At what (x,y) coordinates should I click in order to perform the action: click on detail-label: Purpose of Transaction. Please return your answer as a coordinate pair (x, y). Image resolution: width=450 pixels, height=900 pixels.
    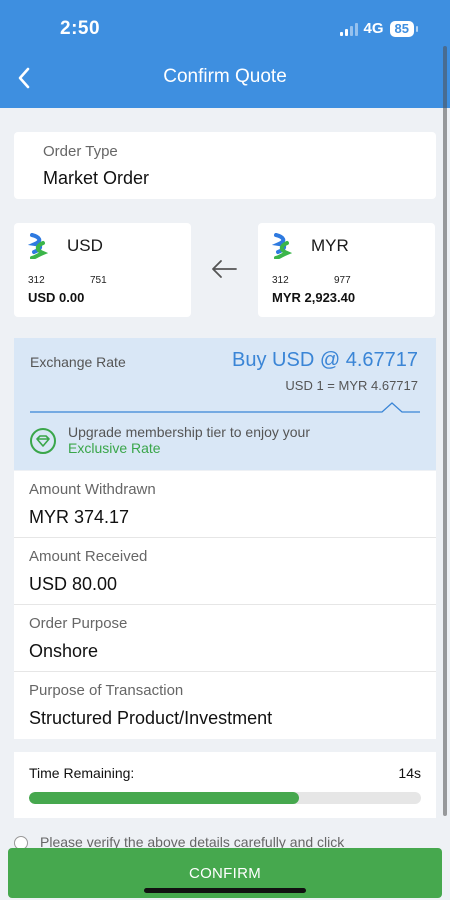
    Looking at the image, I should click on (106, 690).